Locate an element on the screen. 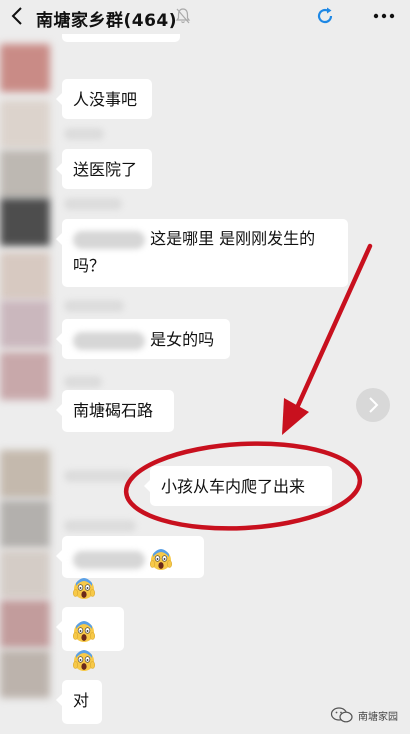 The height and width of the screenshot is (734, 410). message-text: 吗？ is located at coordinates (89, 265).